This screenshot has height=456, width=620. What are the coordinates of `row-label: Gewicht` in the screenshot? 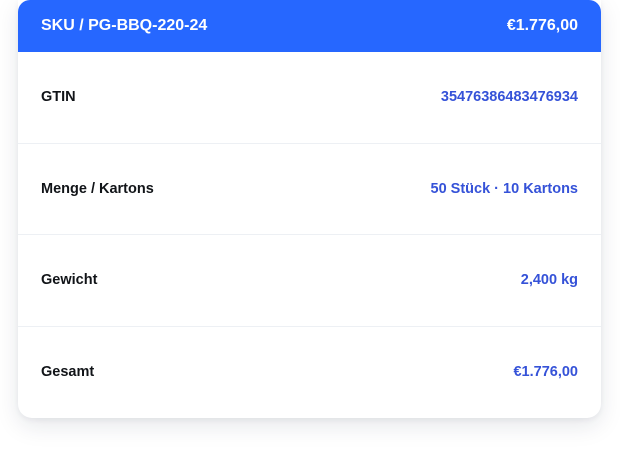 It's located at (69, 280).